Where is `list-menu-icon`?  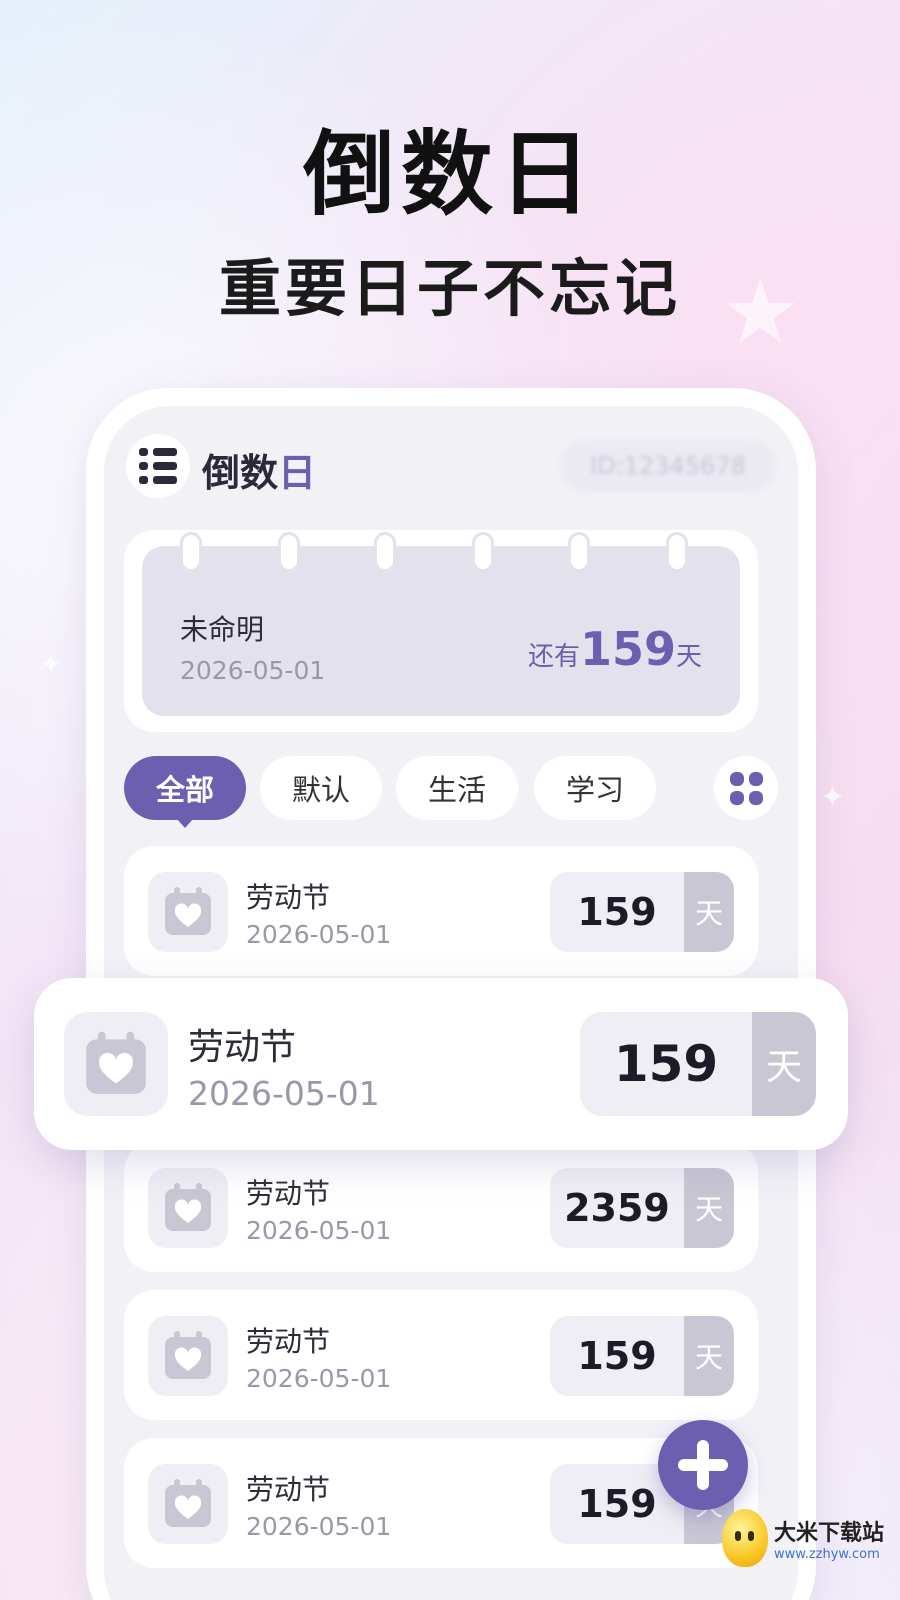 list-menu-icon is located at coordinates (158, 452).